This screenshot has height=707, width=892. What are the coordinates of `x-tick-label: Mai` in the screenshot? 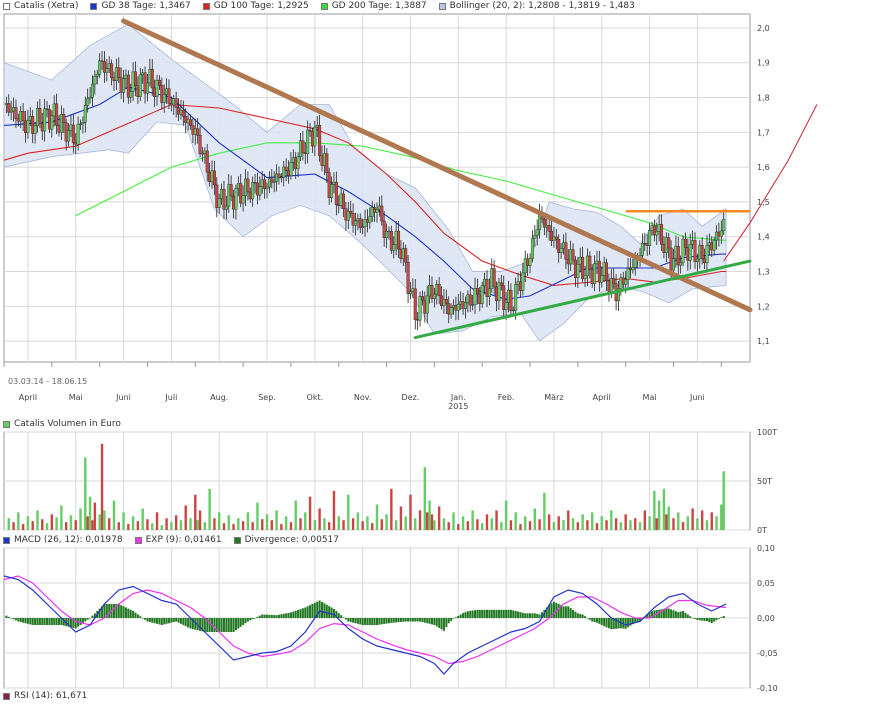 It's located at (76, 397).